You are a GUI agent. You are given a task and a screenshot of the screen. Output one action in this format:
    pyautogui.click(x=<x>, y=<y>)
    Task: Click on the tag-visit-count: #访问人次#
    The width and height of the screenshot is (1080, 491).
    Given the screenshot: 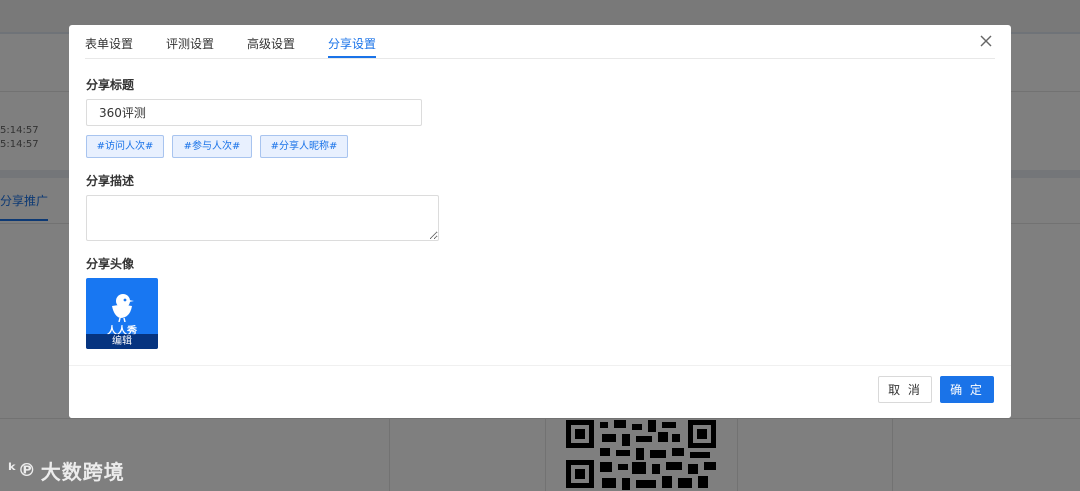 What is the action you would take?
    pyautogui.click(x=125, y=146)
    